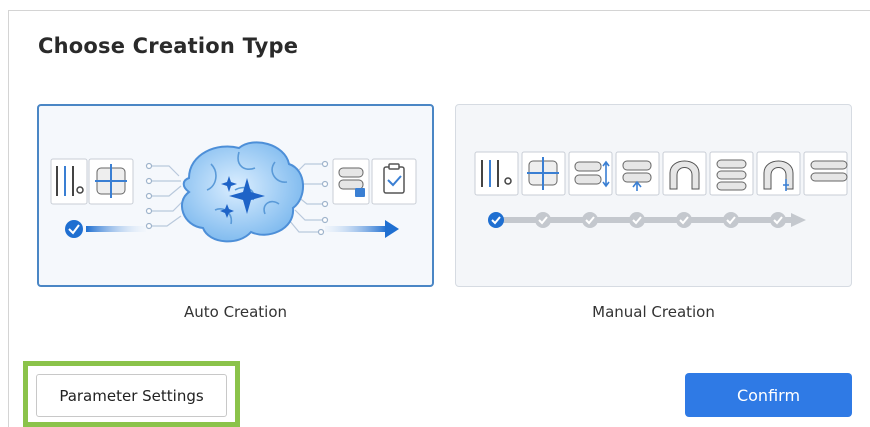 This screenshot has width=870, height=427. I want to click on manual-creation-label: Manual Creation, so click(653, 312).